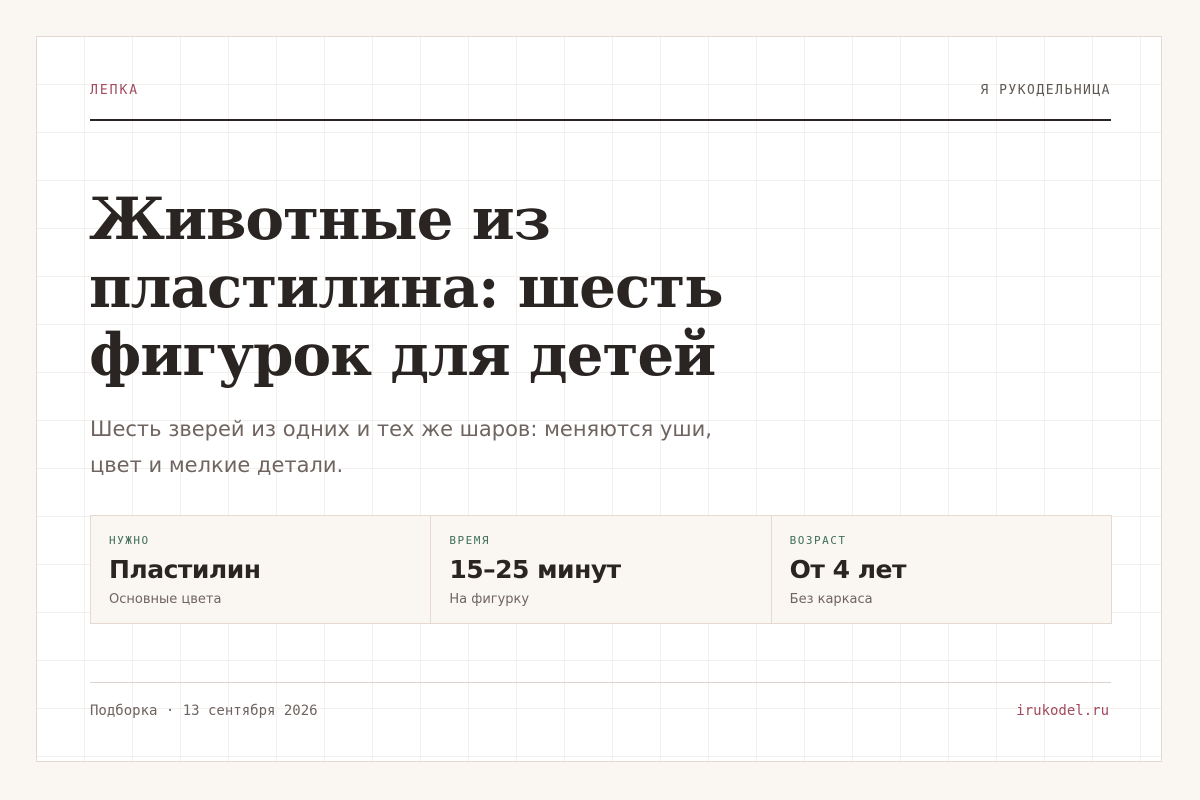 The image size is (1200, 800). I want to click on fact-note: Основные цвета, so click(165, 599).